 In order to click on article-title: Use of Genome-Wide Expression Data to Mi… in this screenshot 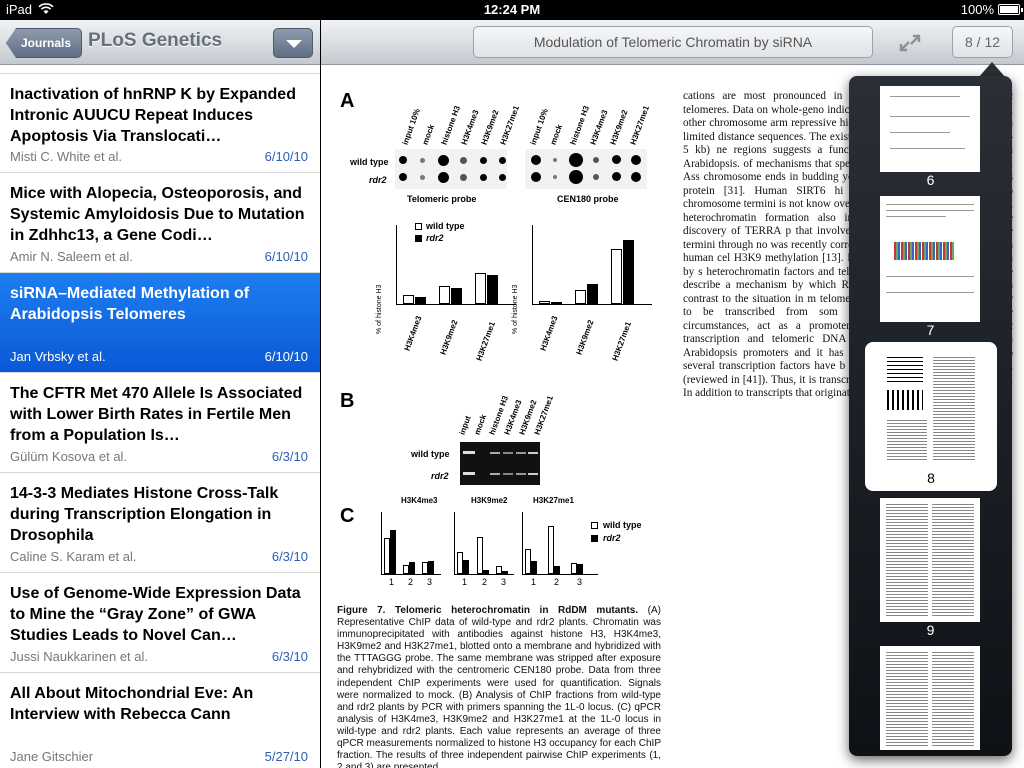, I will do `click(155, 614)`.